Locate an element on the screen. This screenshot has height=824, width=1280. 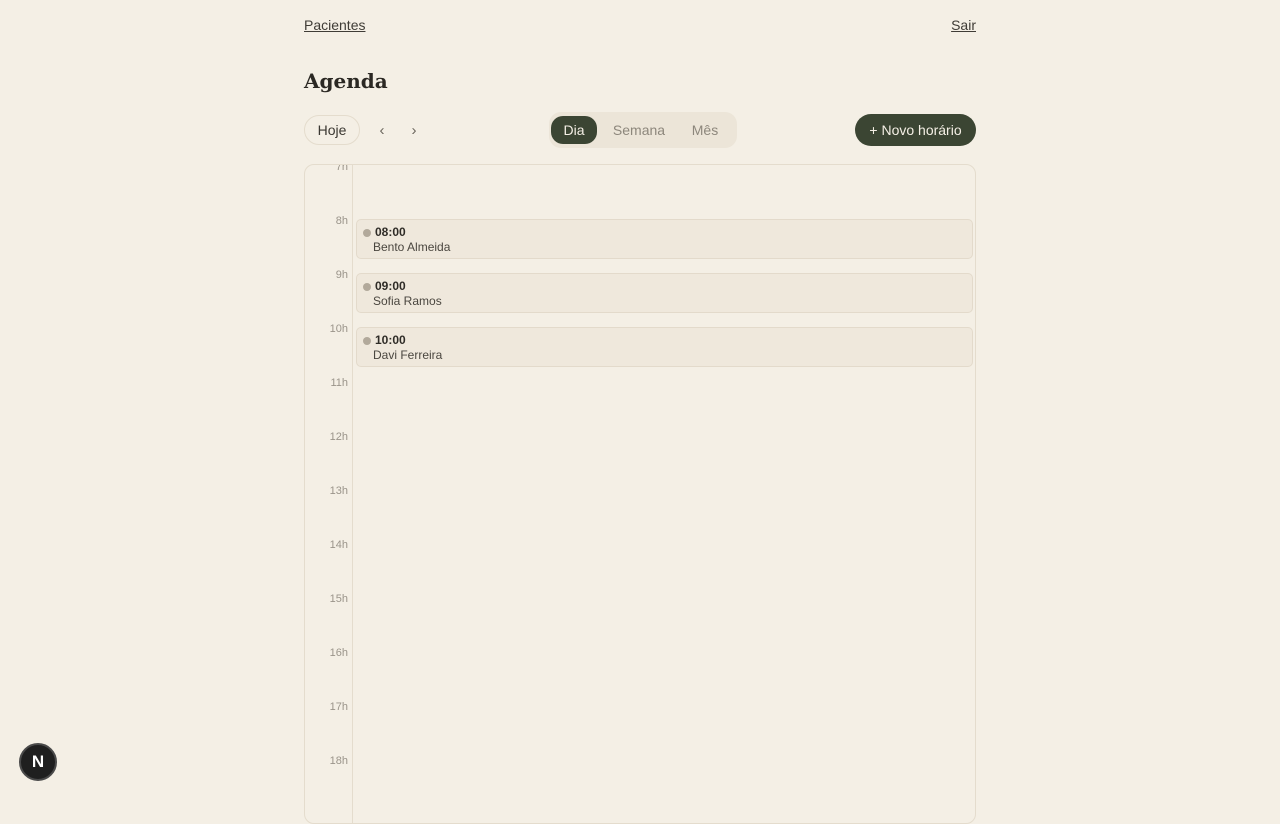
top-nav: Pacientes Sair is located at coordinates (640, 25).